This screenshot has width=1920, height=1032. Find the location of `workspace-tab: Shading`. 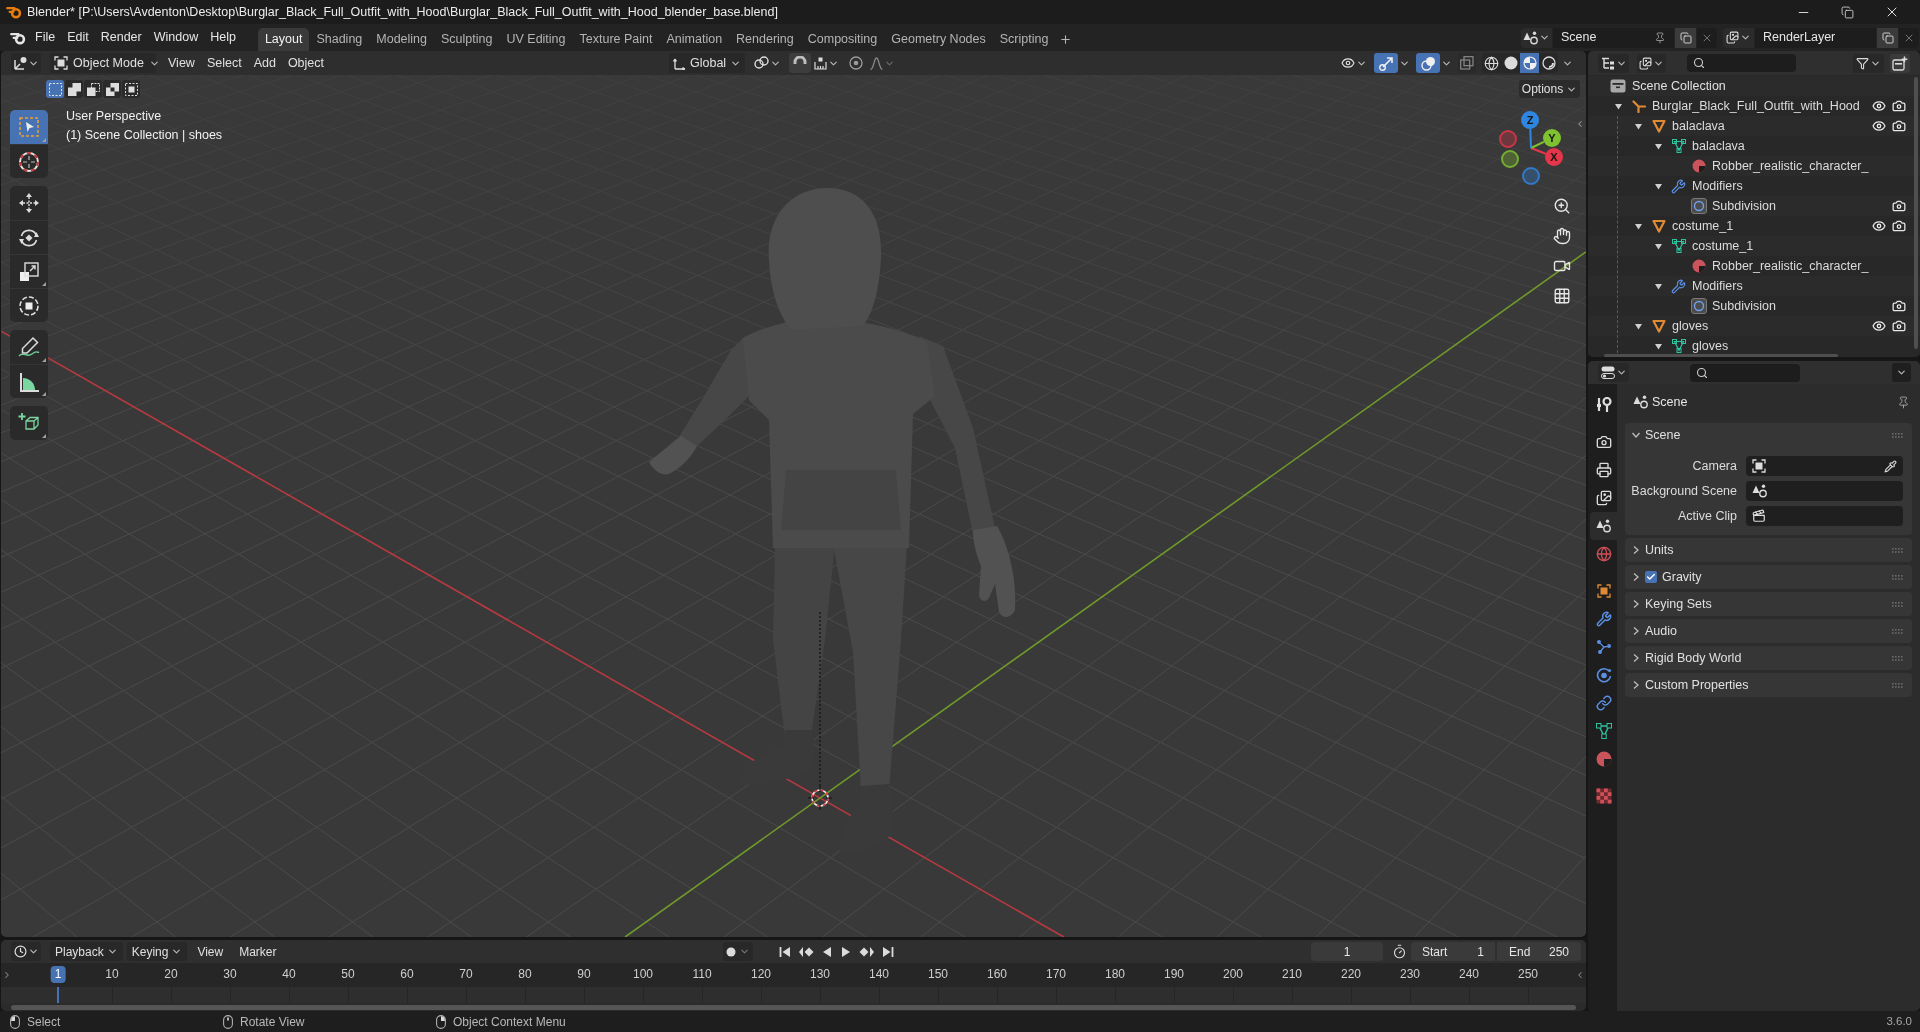

workspace-tab: Shading is located at coordinates (339, 39).